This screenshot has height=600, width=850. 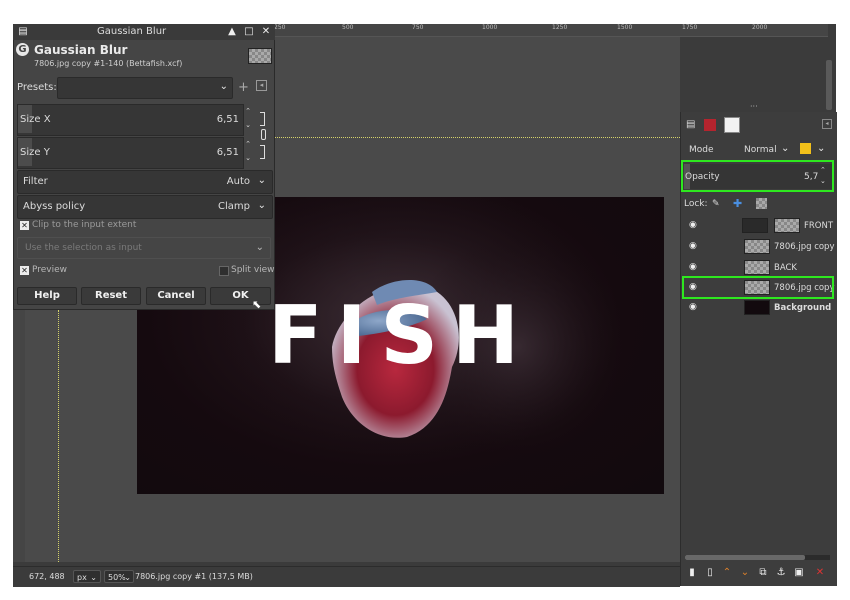 I want to click on split-view-checkbox, so click(x=224, y=271).